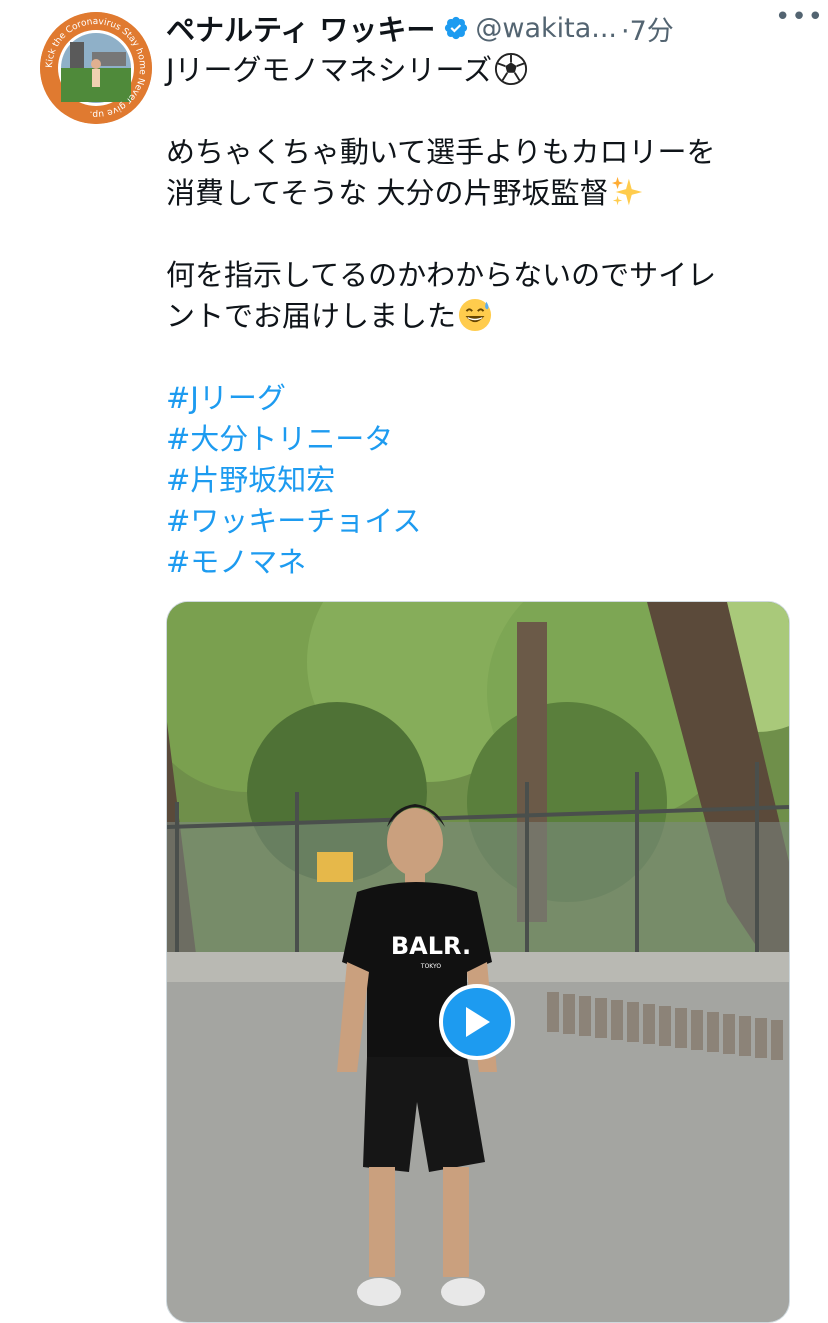 The height and width of the screenshot is (1323, 828). What do you see at coordinates (486, 193) in the screenshot?
I see `tweet-line: 消費してそうな 大分の片野坂監督` at bounding box center [486, 193].